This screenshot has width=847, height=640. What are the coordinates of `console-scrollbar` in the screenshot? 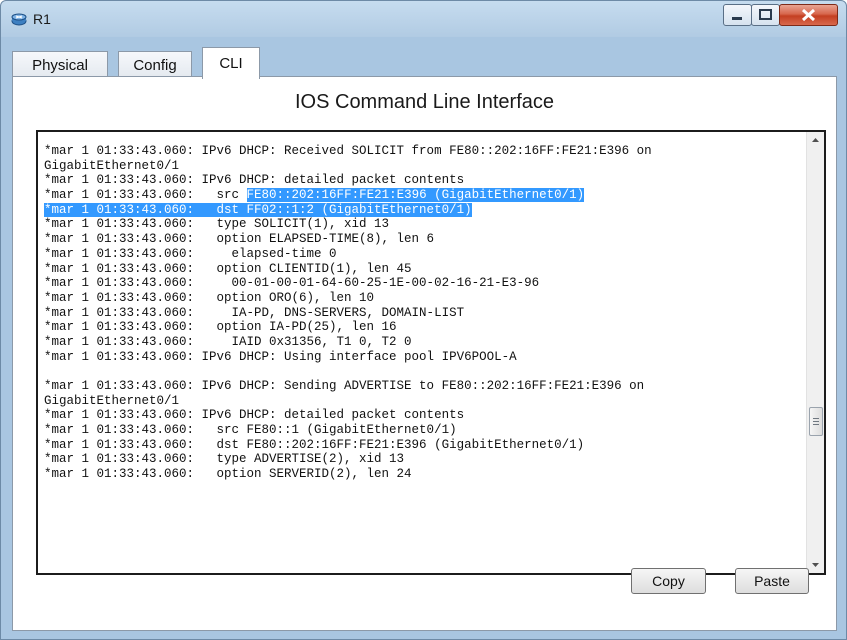 It's located at (815, 352).